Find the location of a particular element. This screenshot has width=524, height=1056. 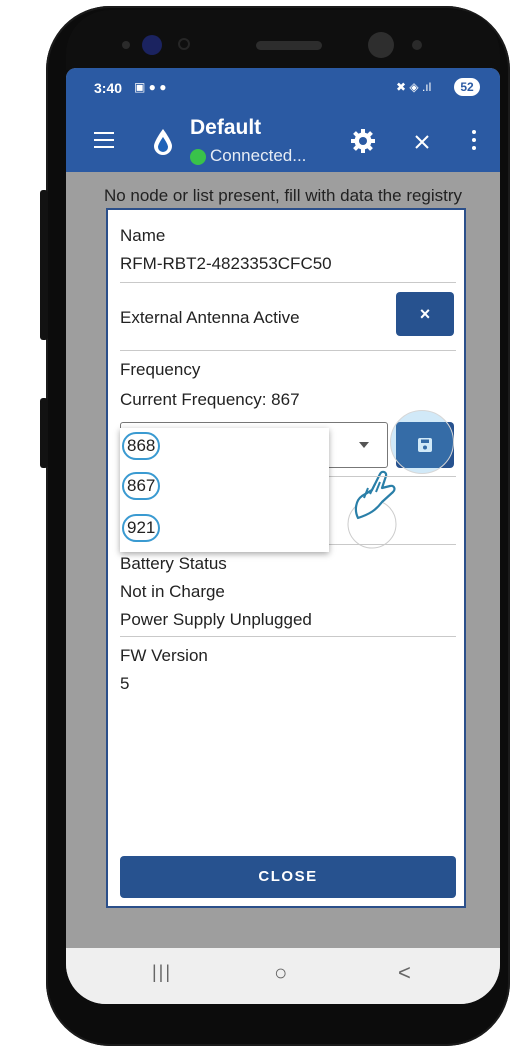

signal-icons: ✖ ◈ .ıl is located at coordinates (414, 87).